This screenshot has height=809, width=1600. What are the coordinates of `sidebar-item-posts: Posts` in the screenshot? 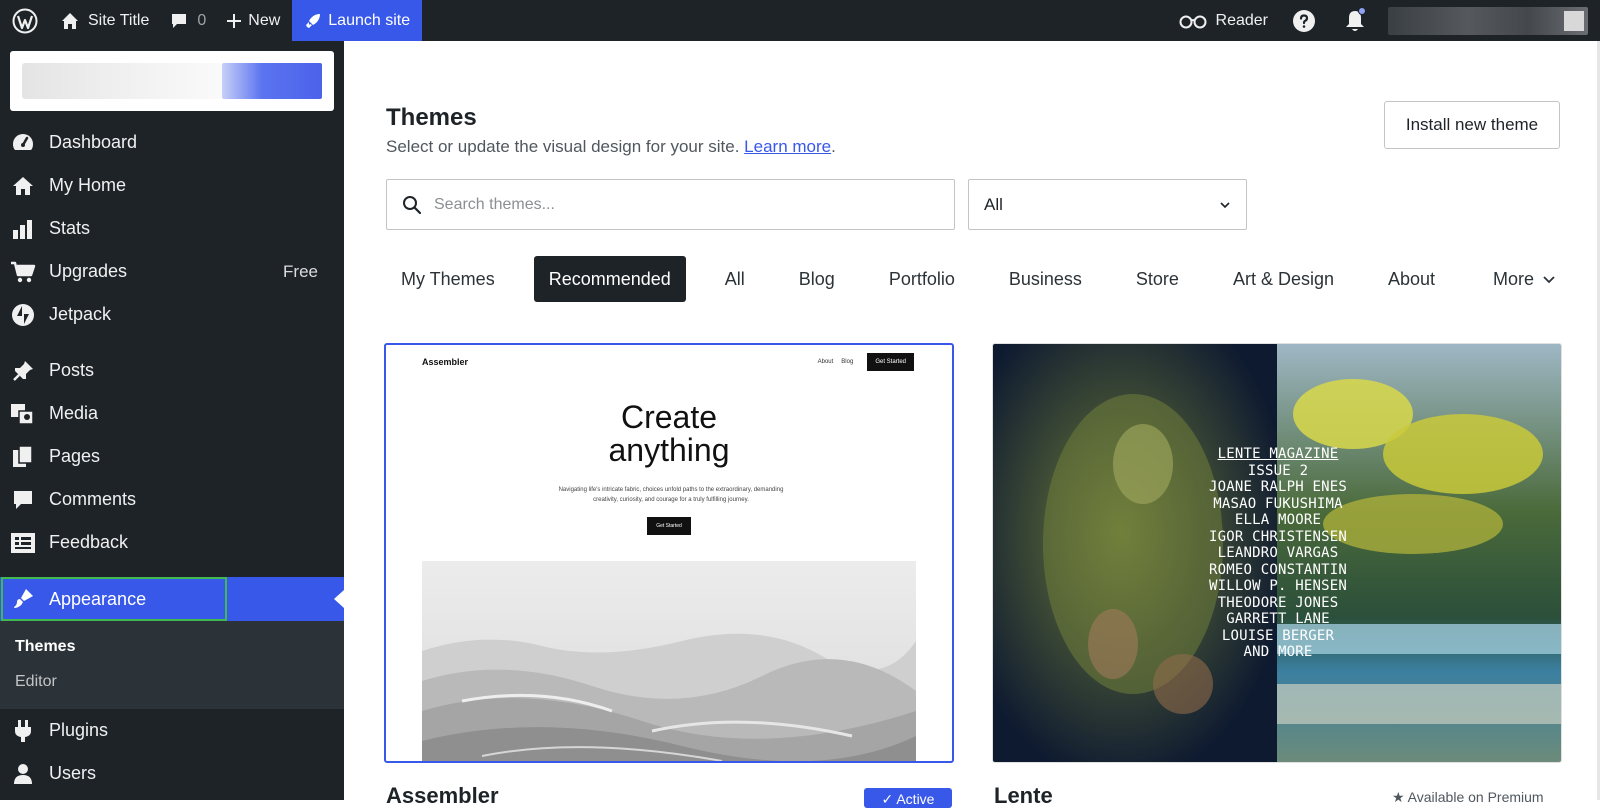 It's located at (172, 370).